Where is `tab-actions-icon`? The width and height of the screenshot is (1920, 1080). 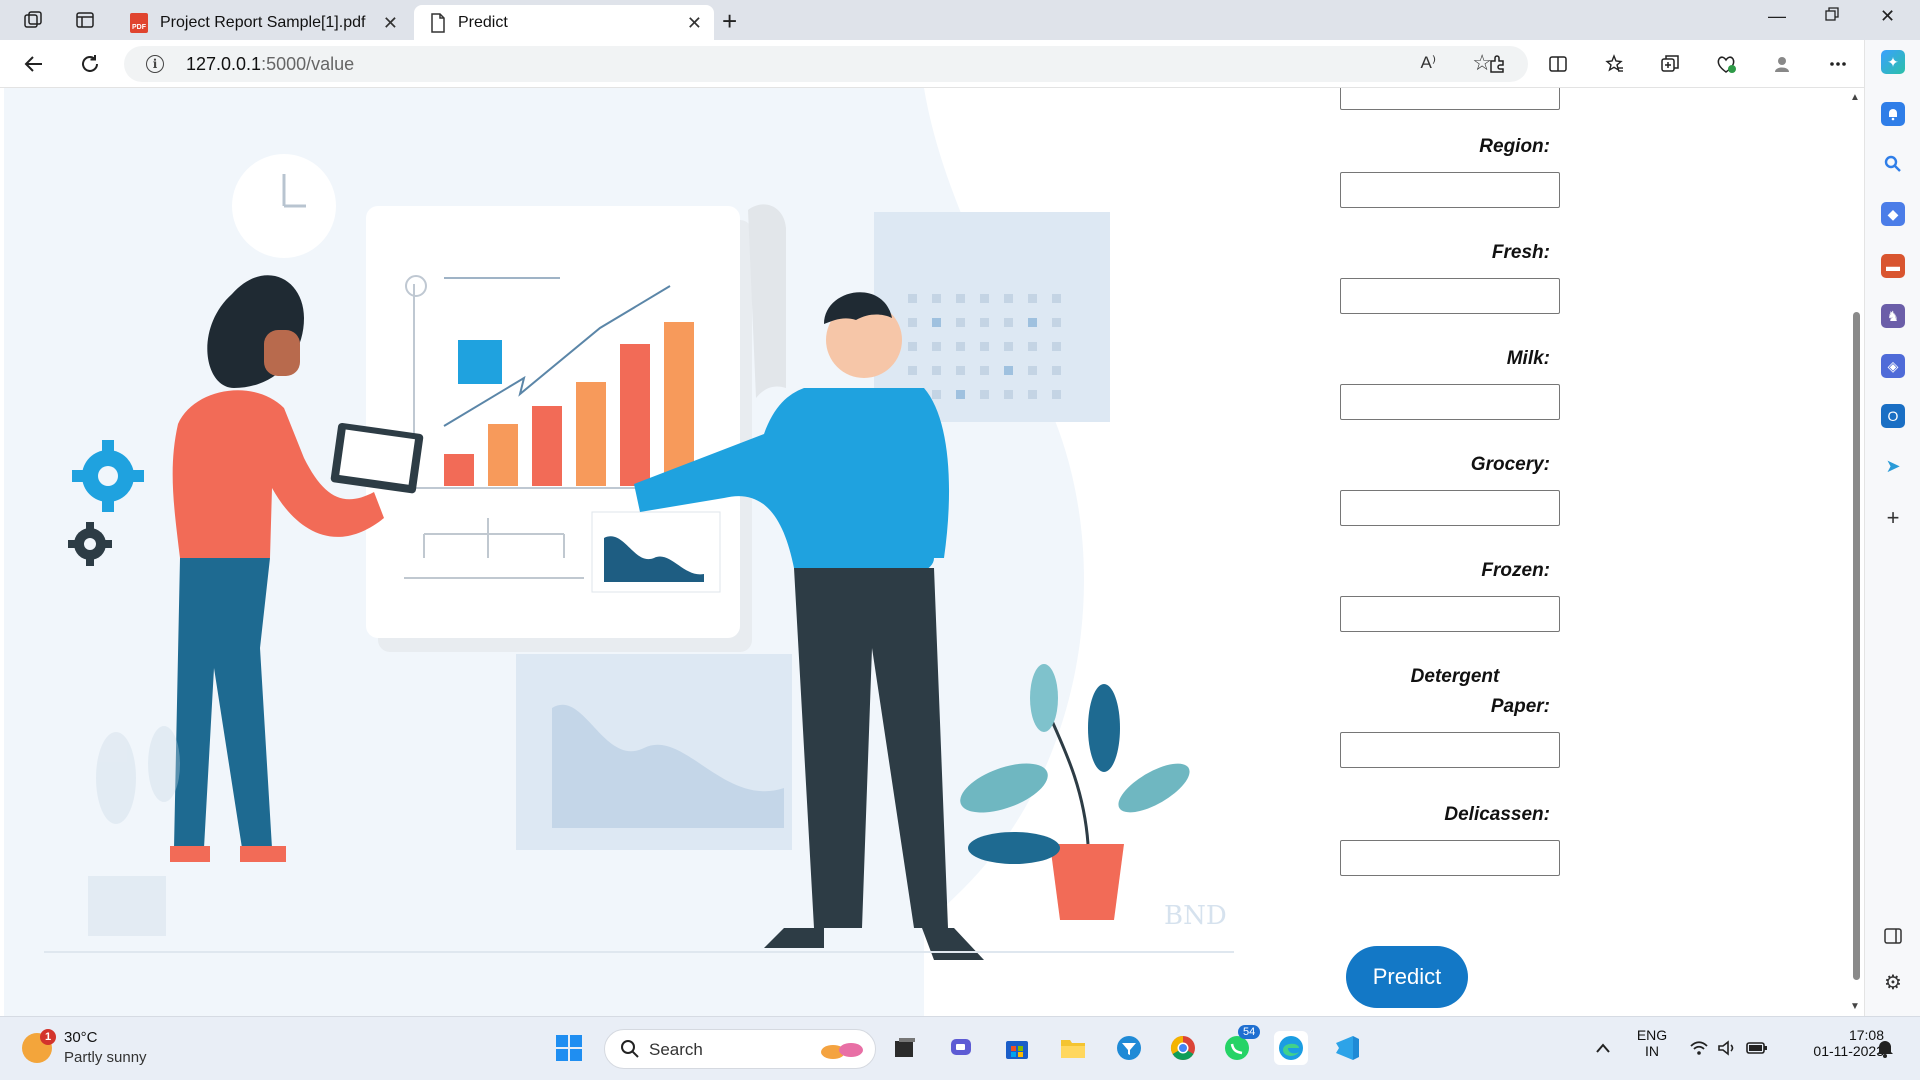
tab-actions-icon is located at coordinates (85, 20).